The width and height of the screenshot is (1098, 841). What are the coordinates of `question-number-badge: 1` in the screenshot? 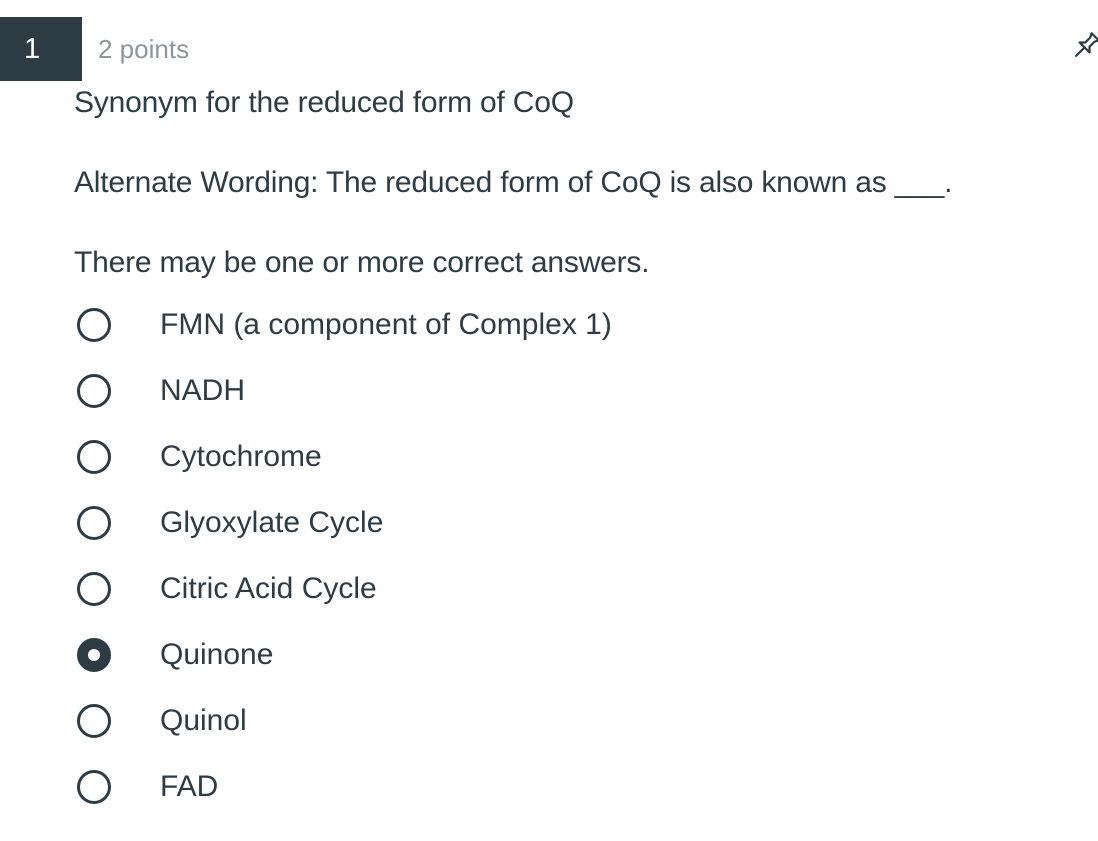 It's located at (41, 49).